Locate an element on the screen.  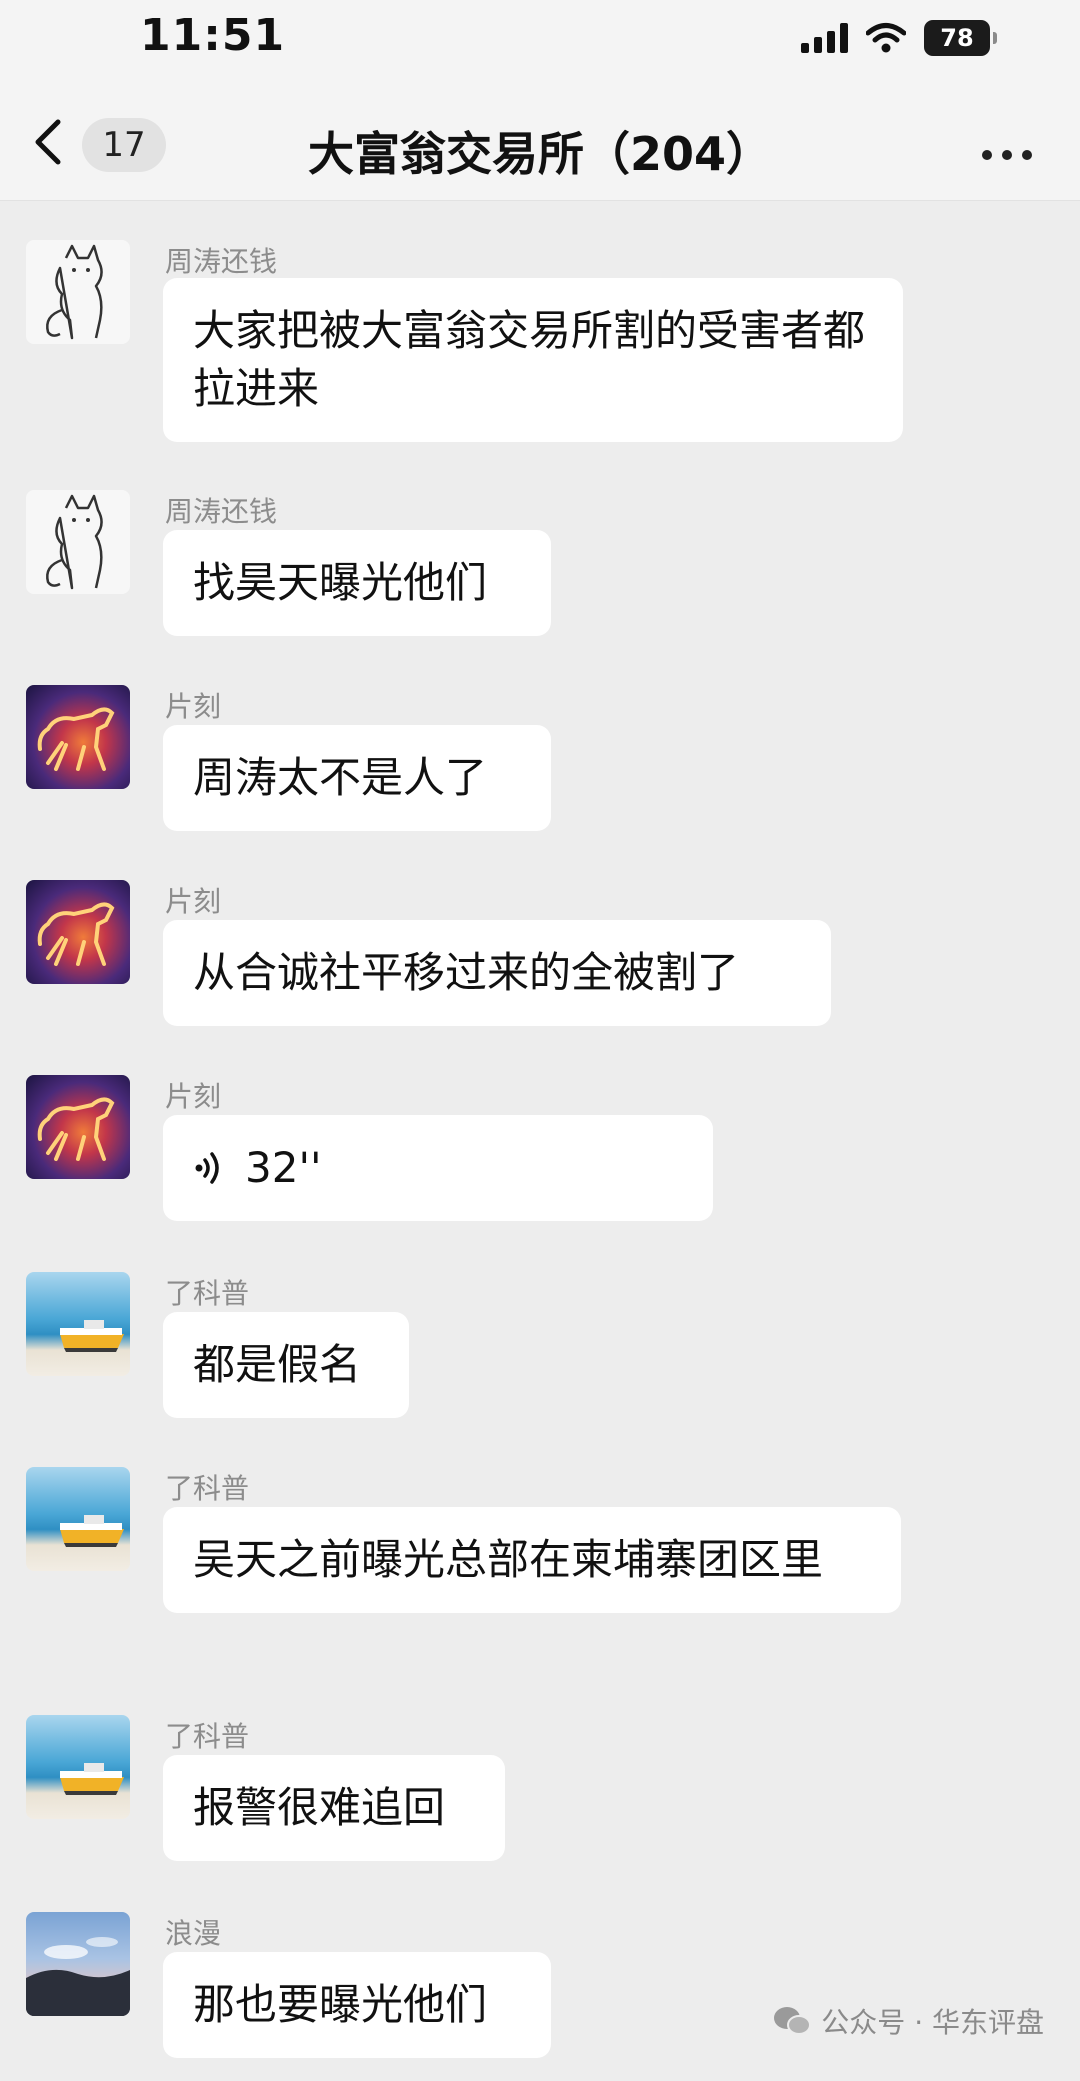
message-bubble: 都是假名 is located at coordinates (286, 1365).